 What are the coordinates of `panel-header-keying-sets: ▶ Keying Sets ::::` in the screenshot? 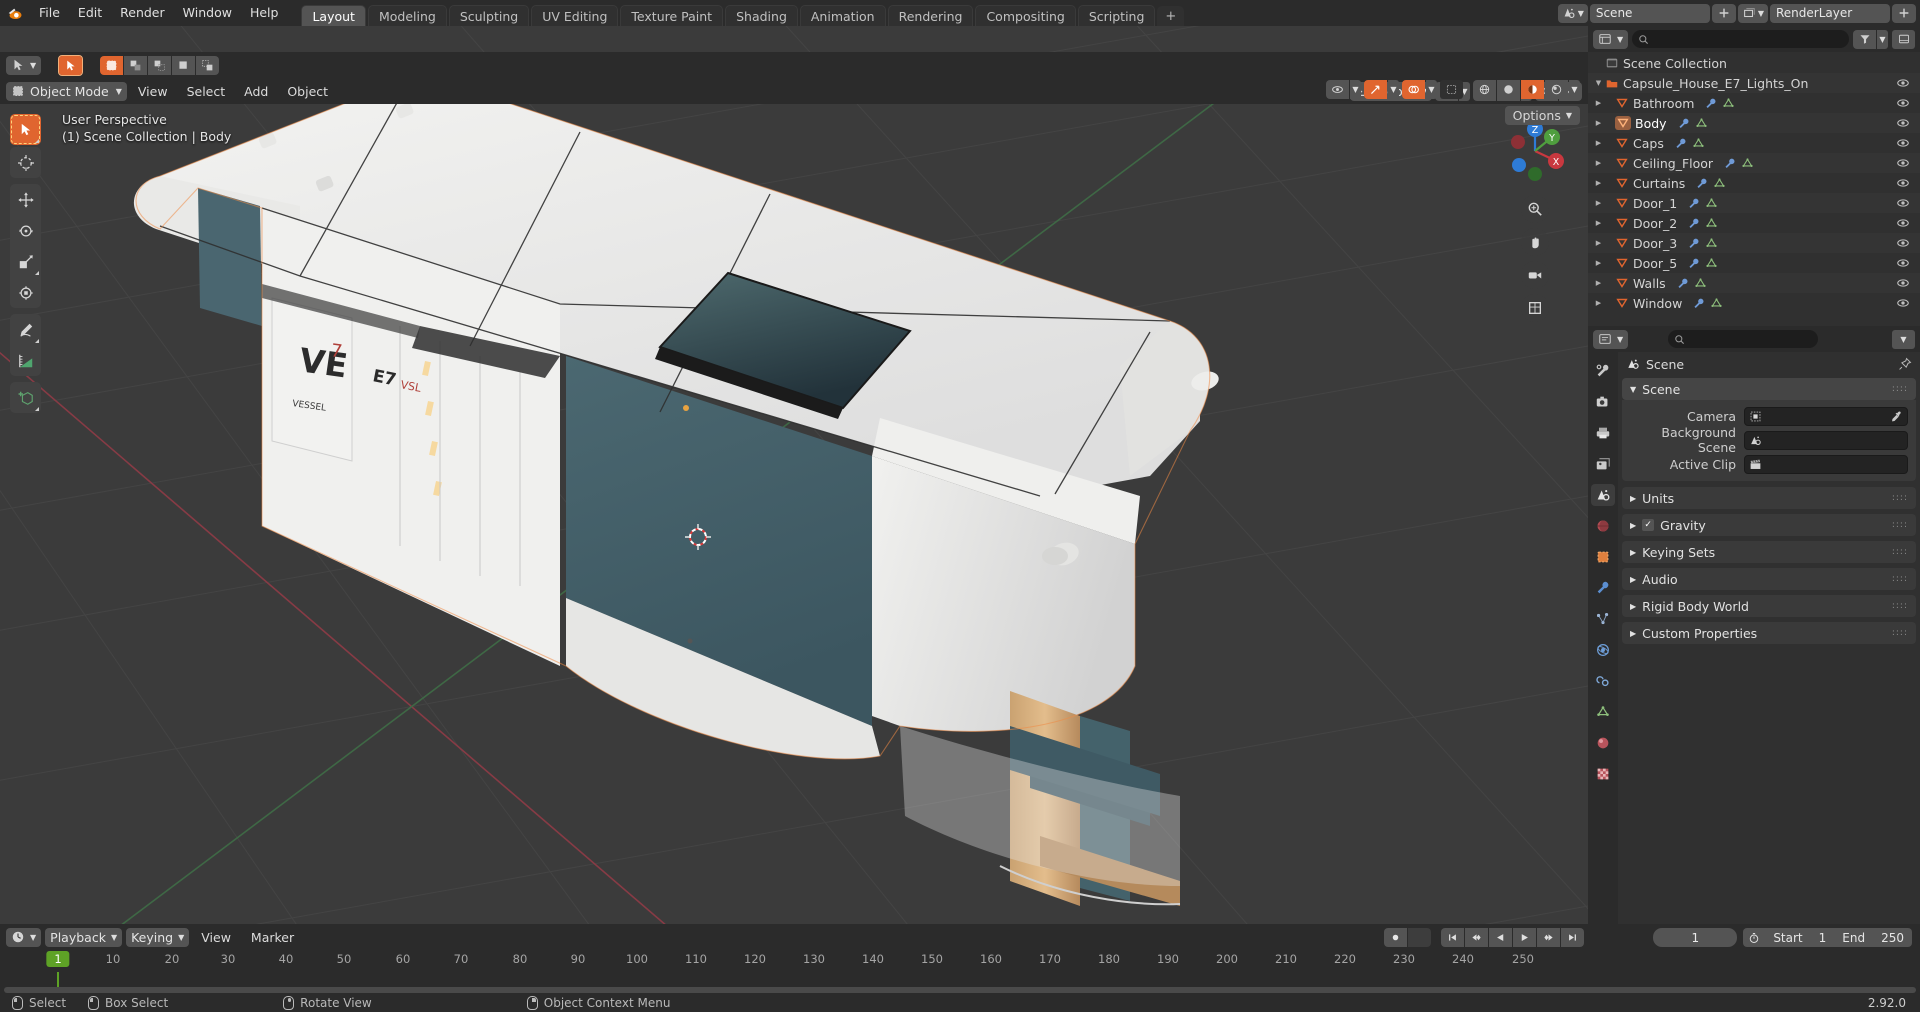 It's located at (1769, 552).